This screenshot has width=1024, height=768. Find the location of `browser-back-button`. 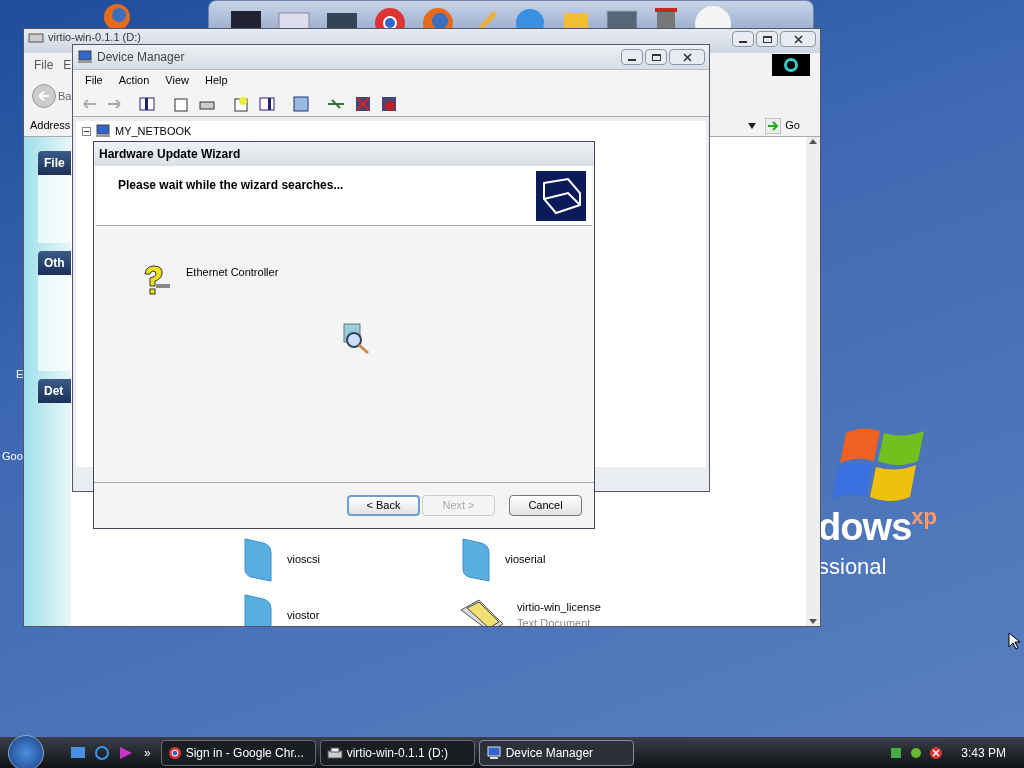

browser-back-button is located at coordinates (44, 96).